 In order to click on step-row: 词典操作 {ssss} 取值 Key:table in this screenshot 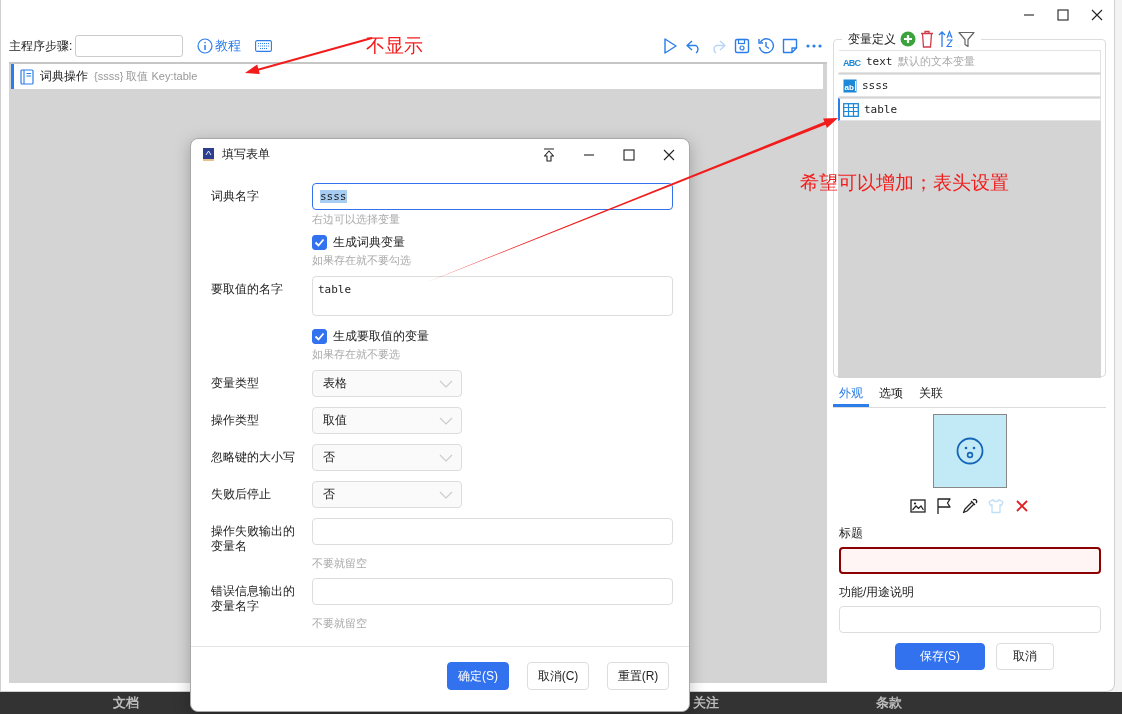, I will do `click(417, 76)`.